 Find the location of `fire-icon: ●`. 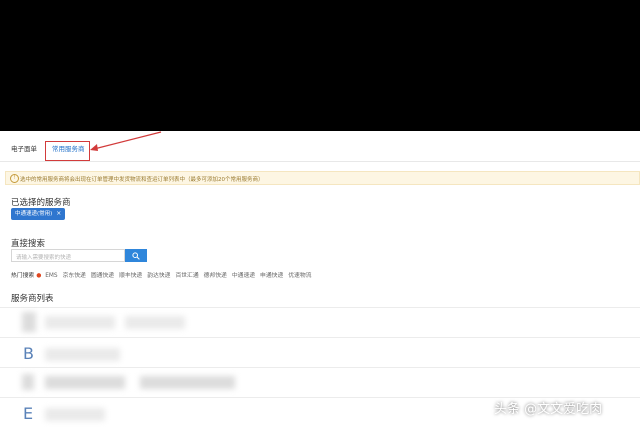

fire-icon: ● is located at coordinates (39, 276).